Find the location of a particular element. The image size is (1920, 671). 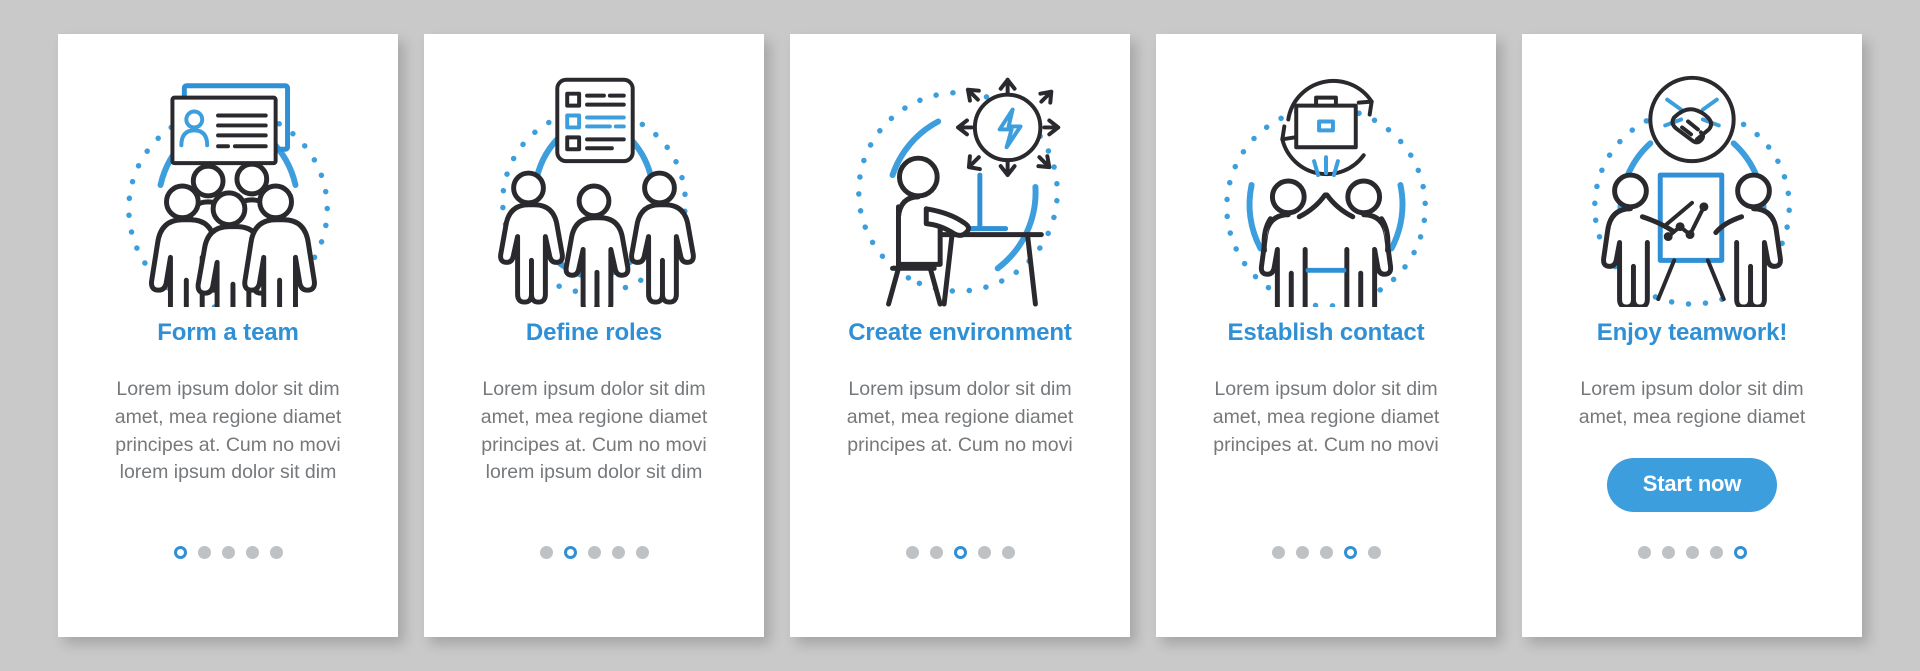

illustration-team-badge is located at coordinates (228, 182).